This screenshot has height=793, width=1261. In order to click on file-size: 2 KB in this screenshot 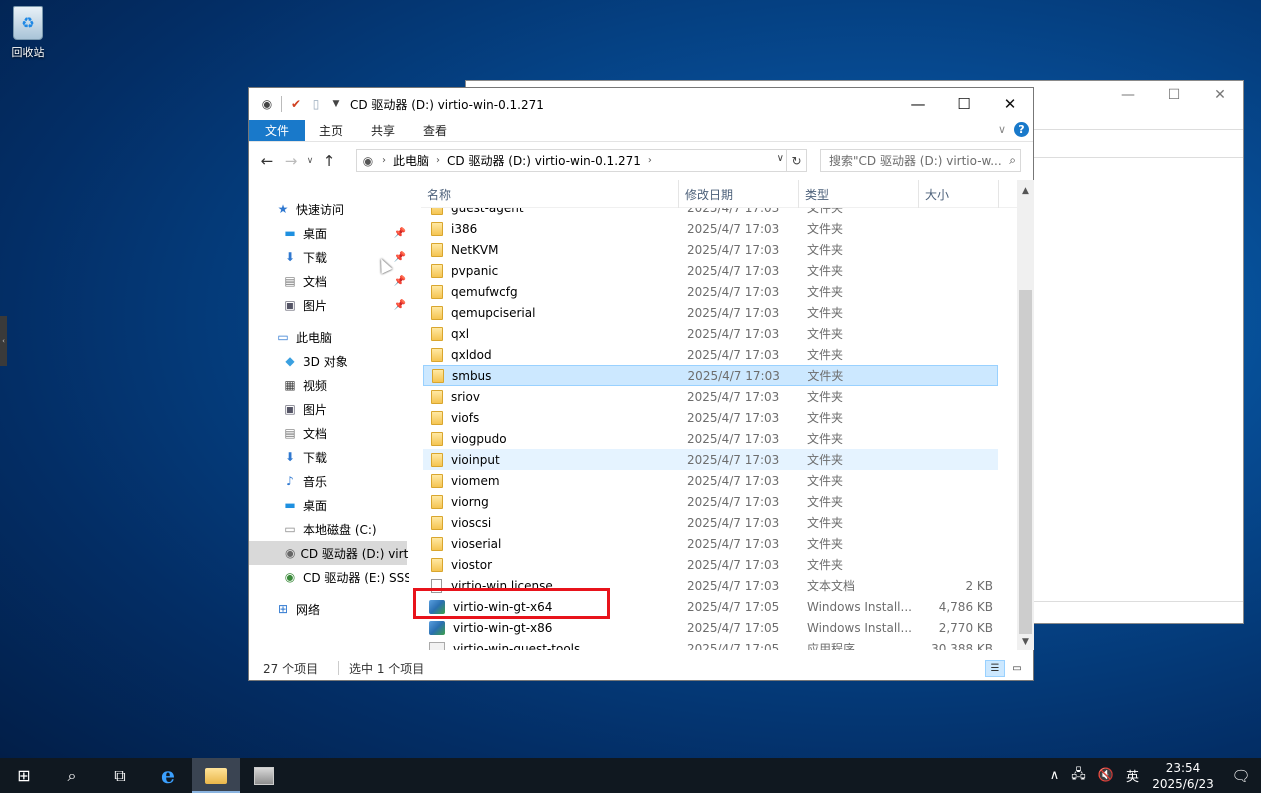, I will do `click(979, 585)`.